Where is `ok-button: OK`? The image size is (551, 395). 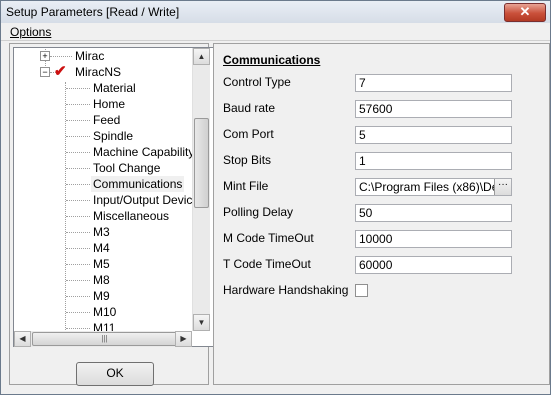 ok-button: OK is located at coordinates (115, 374).